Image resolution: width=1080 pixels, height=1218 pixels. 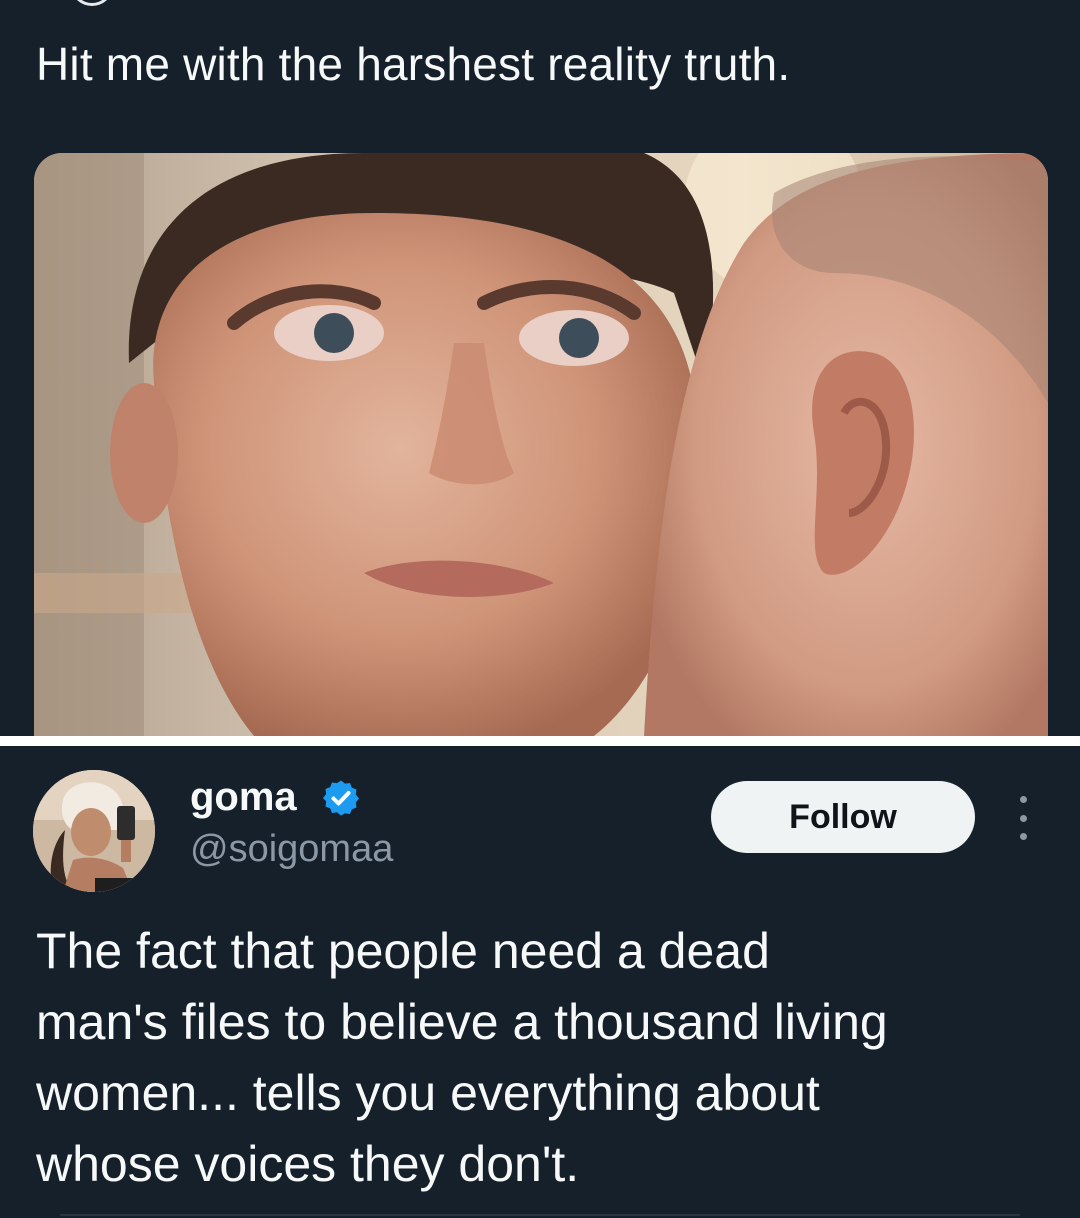 What do you see at coordinates (403, 951) in the screenshot?
I see `tweet-line: The fact that people need a dead` at bounding box center [403, 951].